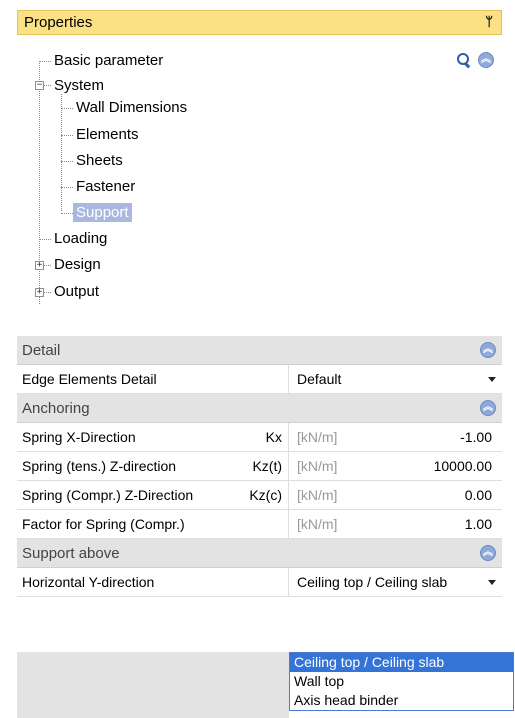 The image size is (515, 718). Describe the element at coordinates (259, 379) in the screenshot. I see `property-row-edge-elements-detail: Edge Elements Detail Default` at that location.